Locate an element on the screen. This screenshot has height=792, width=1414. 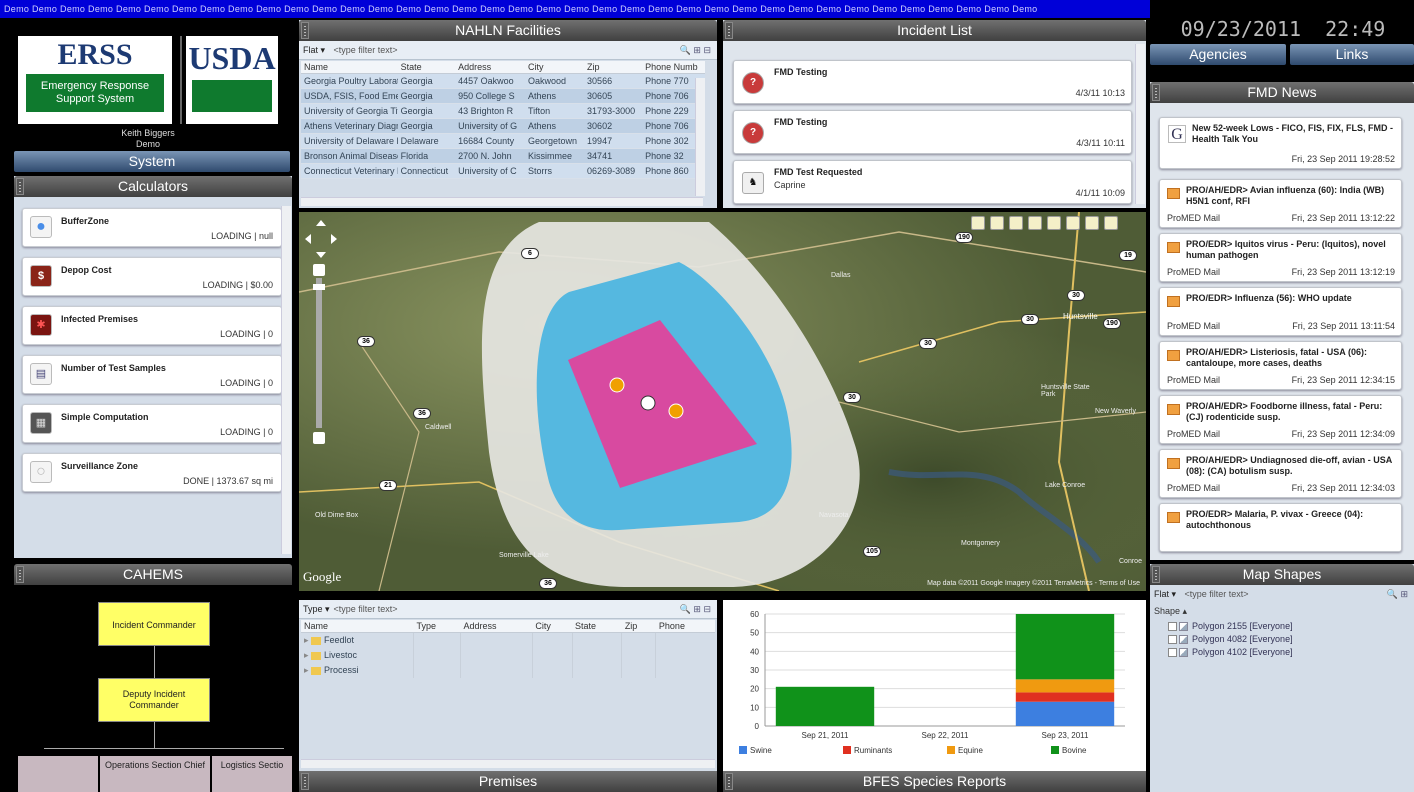
pencil-icon is located at coordinates (978, 223).